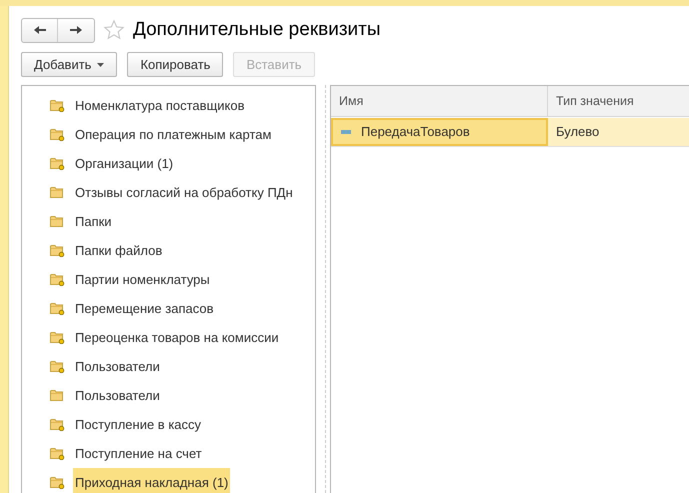  Describe the element at coordinates (138, 425) in the screenshot. I see `tree-item: Поступление в кассу` at that location.